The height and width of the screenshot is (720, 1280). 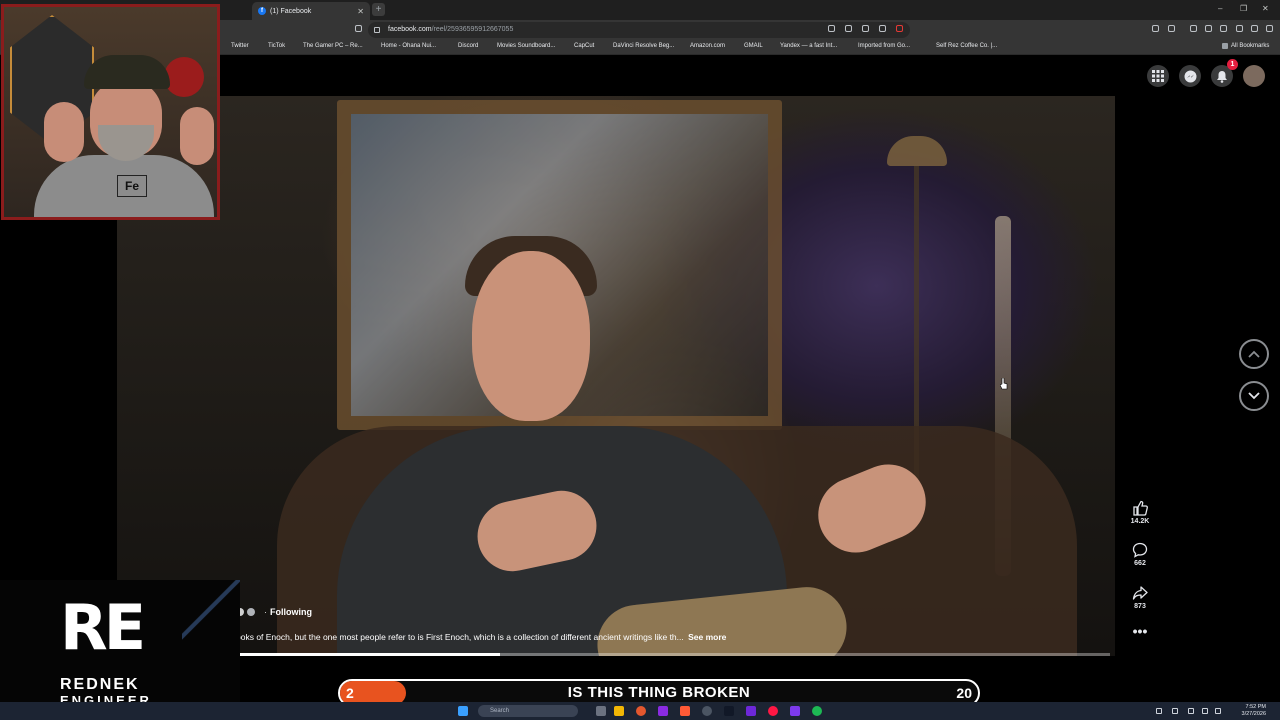 I want to click on downloads-icon, so click(x=1239, y=28).